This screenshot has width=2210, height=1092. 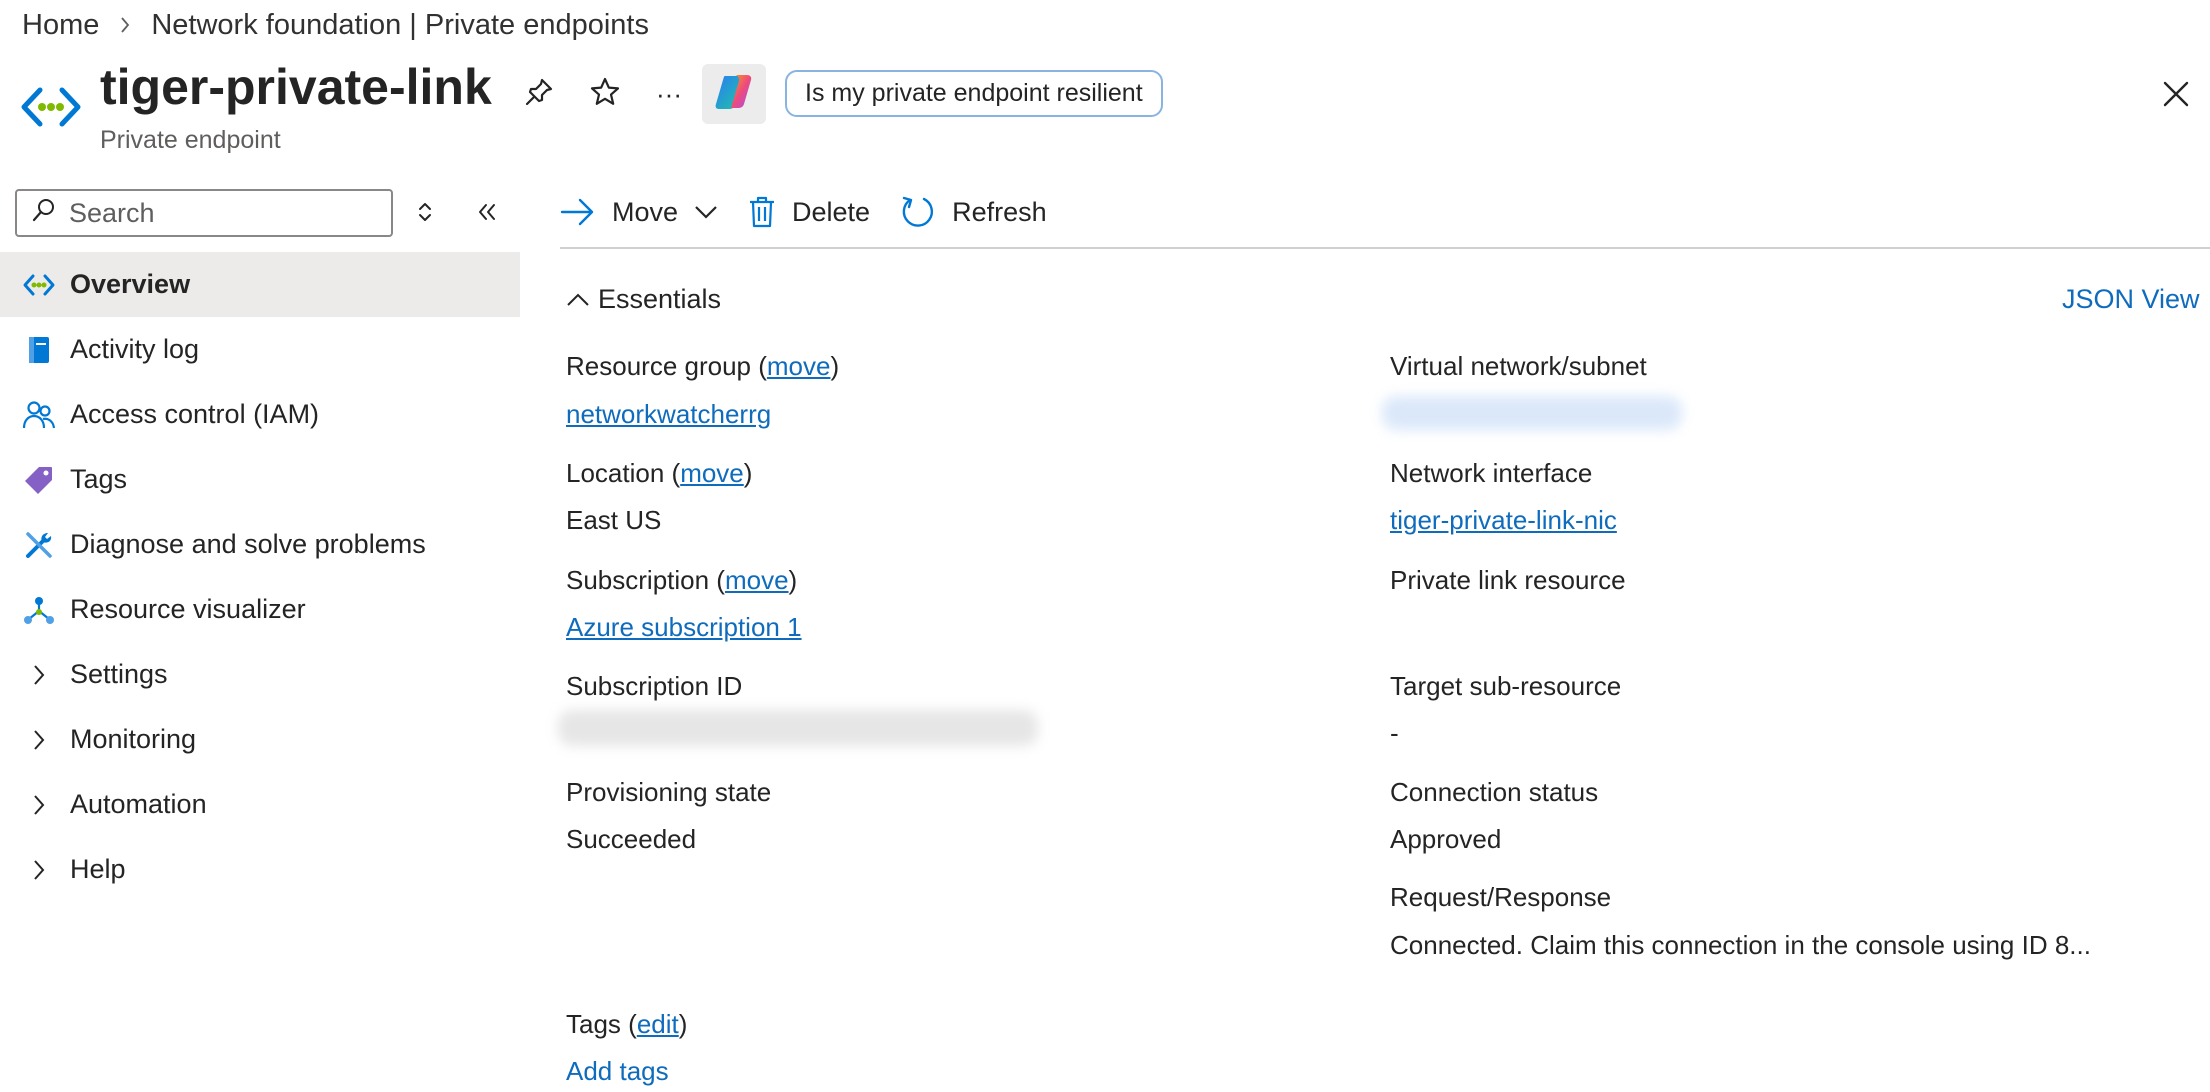 I want to click on breadcrumb-home: Home, so click(x=60, y=25).